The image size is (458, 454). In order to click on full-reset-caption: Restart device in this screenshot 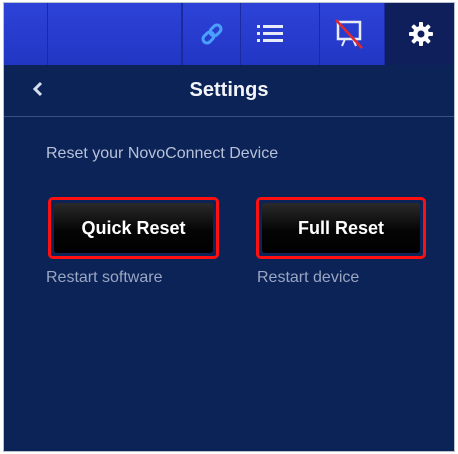, I will do `click(308, 277)`.